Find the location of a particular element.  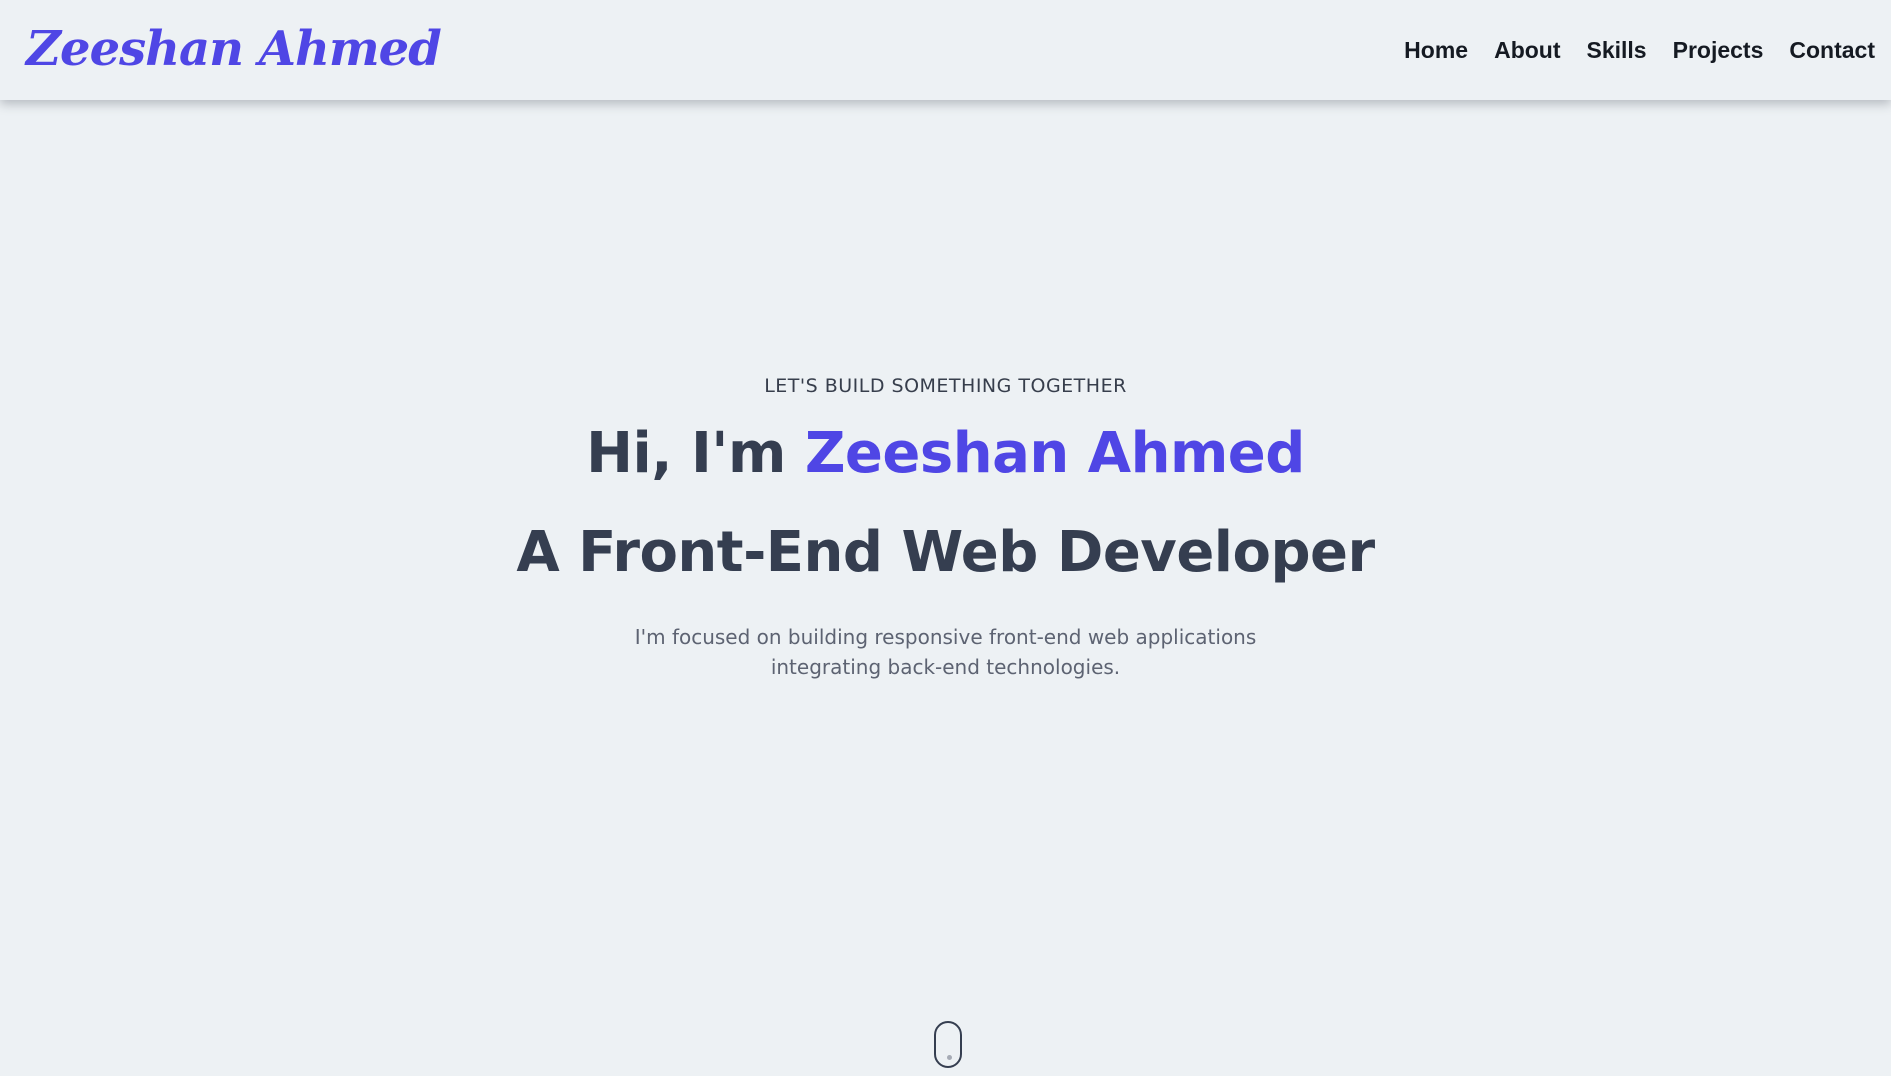

scroll-wheel-dot is located at coordinates (949, 1057).